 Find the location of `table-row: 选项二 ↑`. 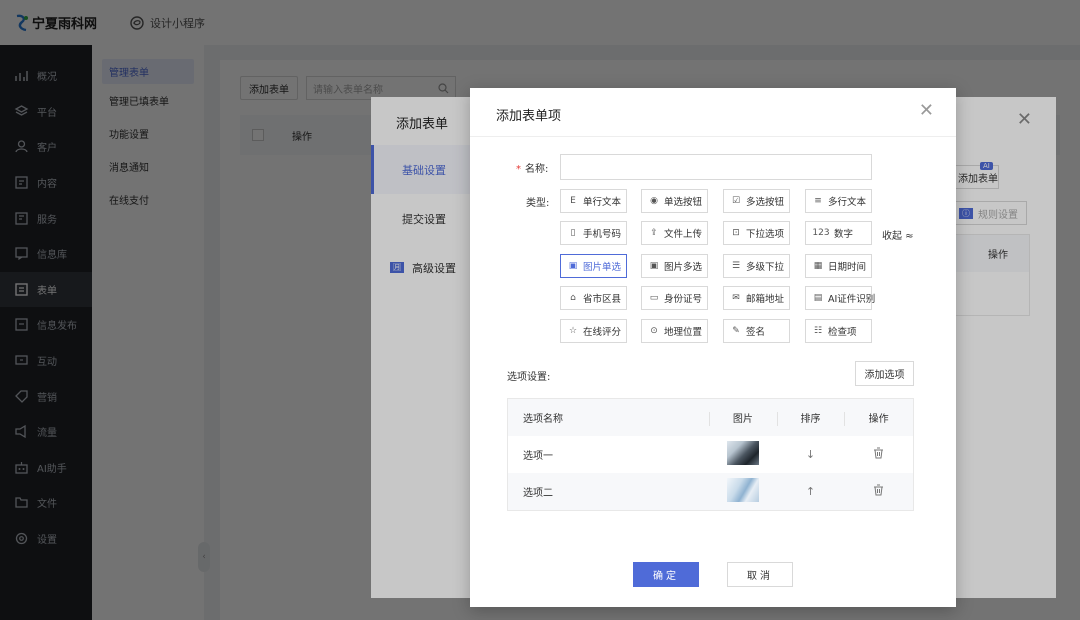

table-row: 选项二 ↑ is located at coordinates (710, 491).